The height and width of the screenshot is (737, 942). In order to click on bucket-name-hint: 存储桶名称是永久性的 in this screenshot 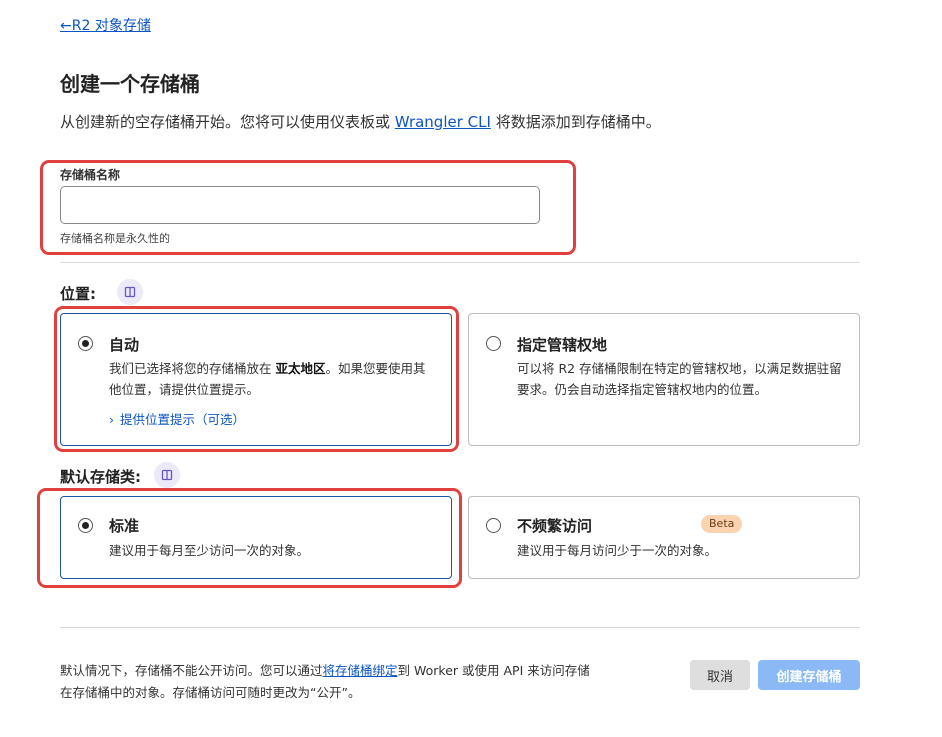, I will do `click(115, 238)`.